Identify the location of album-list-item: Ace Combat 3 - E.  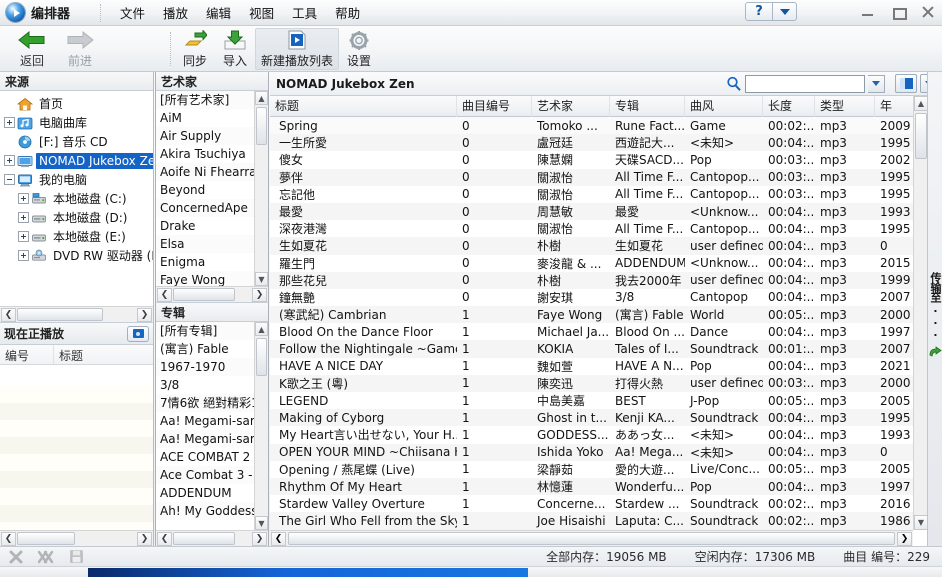
(205, 475).